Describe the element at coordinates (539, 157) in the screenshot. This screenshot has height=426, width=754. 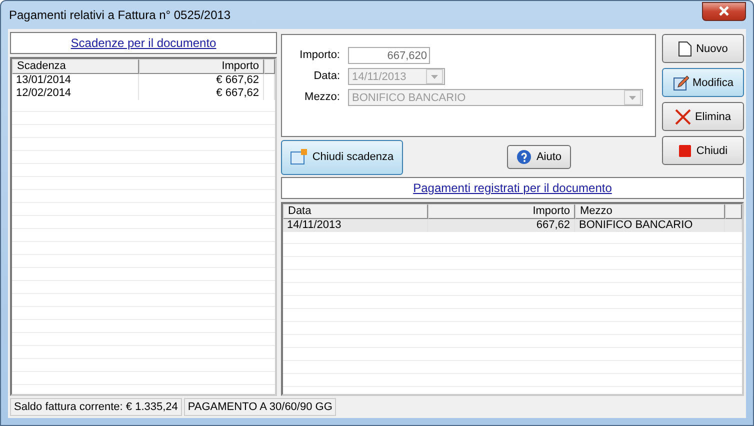
I see `help-button: Aiuto` at that location.